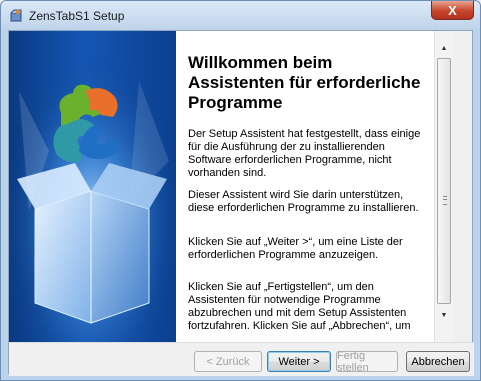 This screenshot has height=381, width=481. I want to click on vertical-scrollbar: ▲ ▼, so click(443, 186).